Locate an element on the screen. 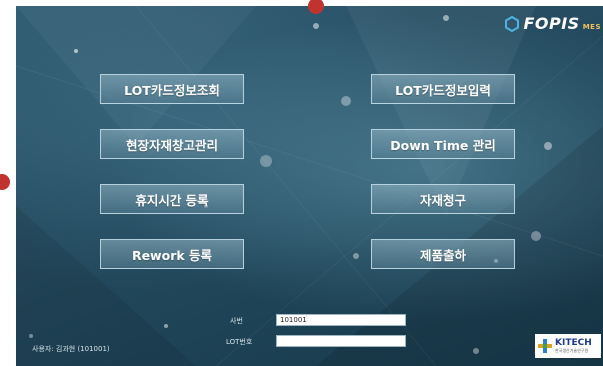  employee-id-field is located at coordinates (341, 320).